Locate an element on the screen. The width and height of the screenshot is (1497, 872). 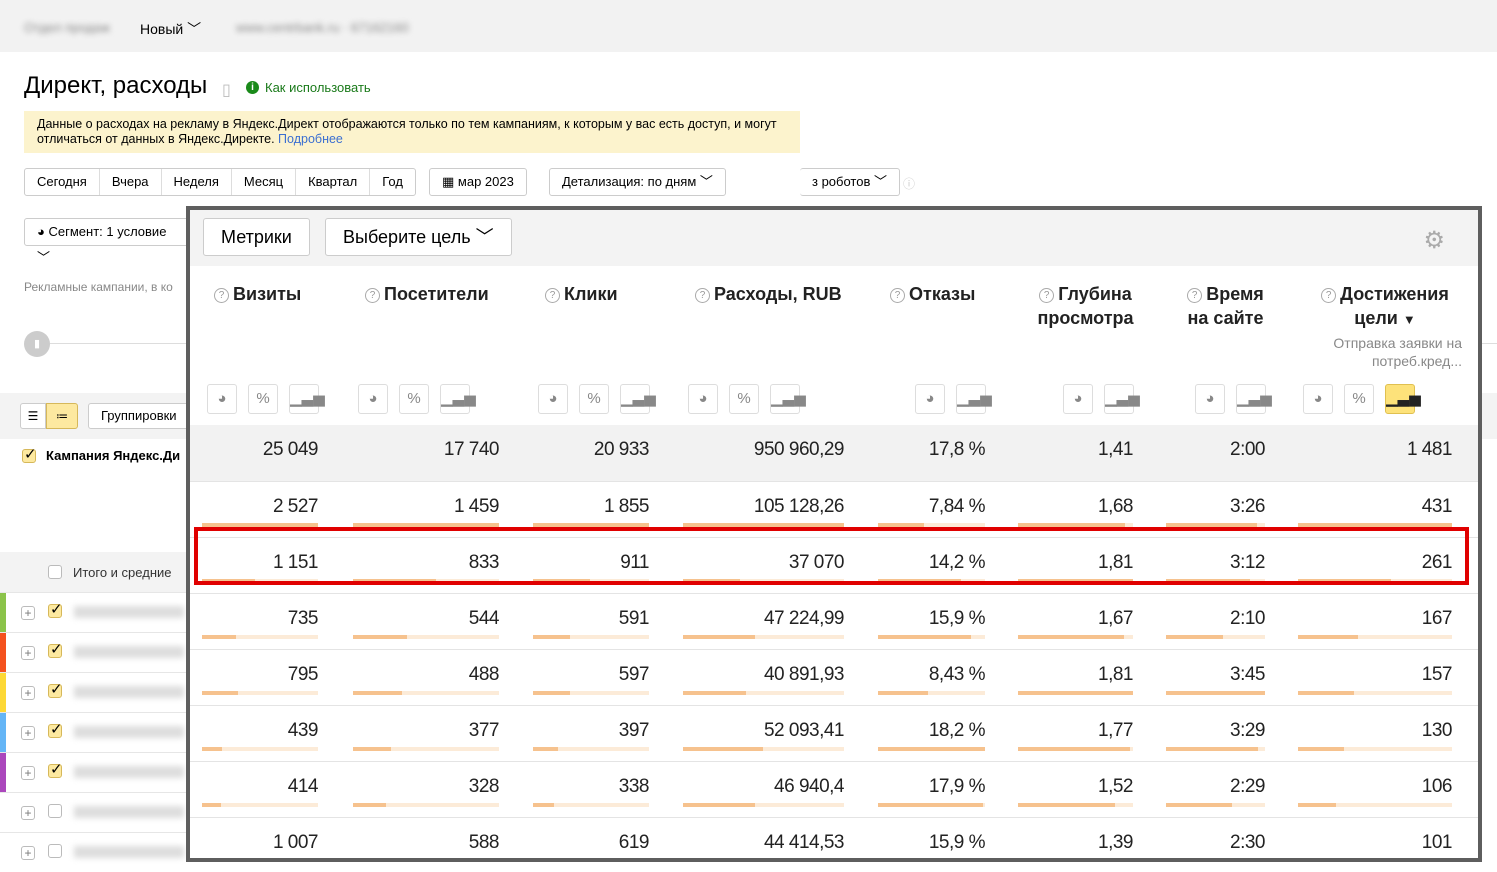
totals-checkbox is located at coordinates (55, 572).